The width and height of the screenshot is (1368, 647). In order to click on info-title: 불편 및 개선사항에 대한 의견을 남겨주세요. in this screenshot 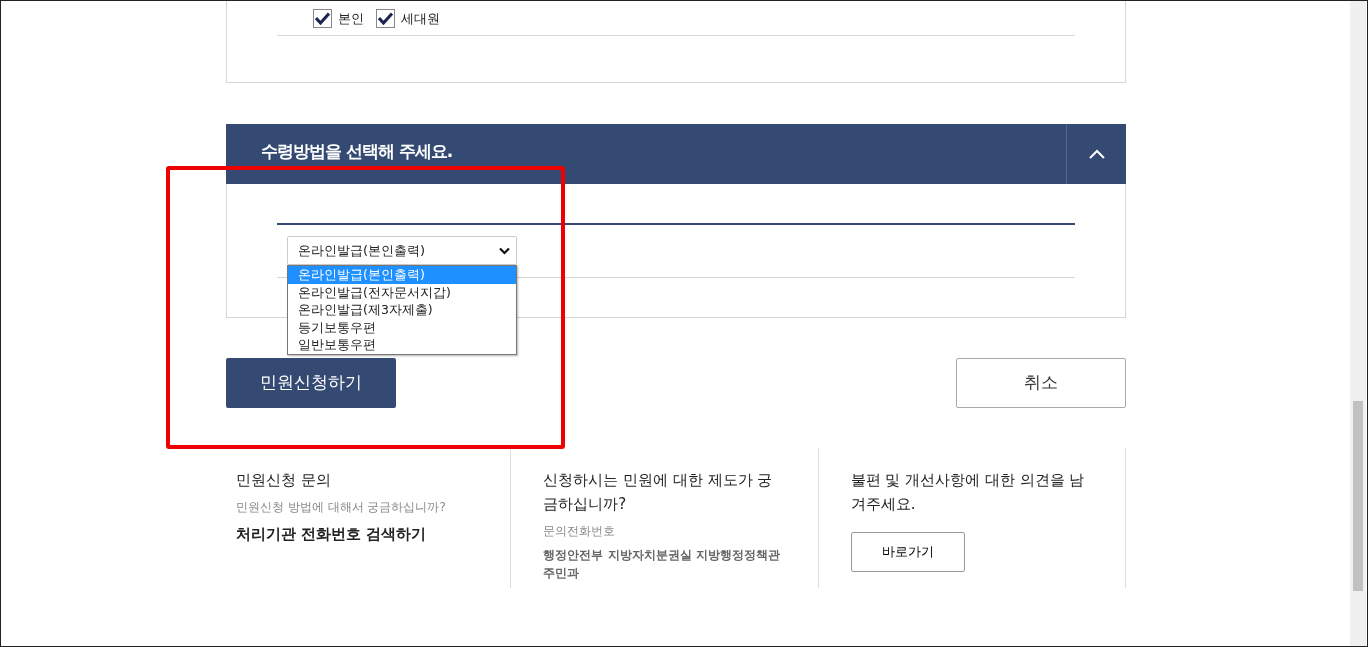, I will do `click(968, 492)`.